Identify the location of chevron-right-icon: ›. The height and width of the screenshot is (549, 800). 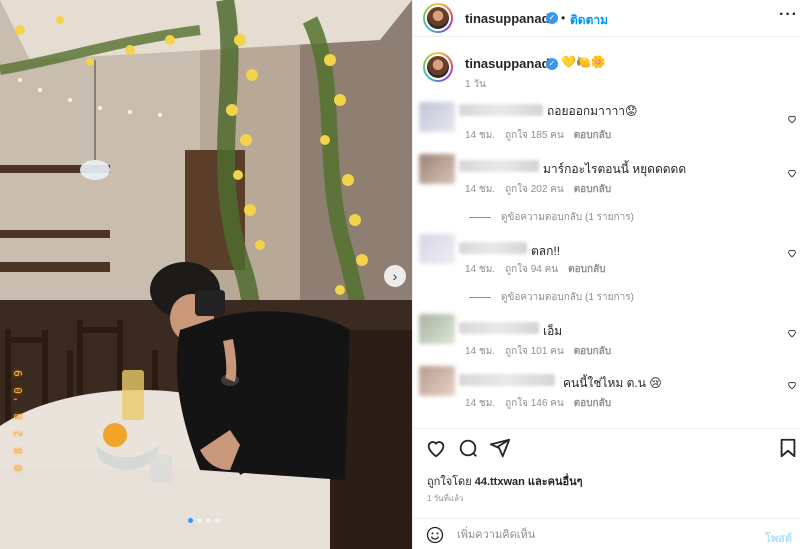
(395, 276).